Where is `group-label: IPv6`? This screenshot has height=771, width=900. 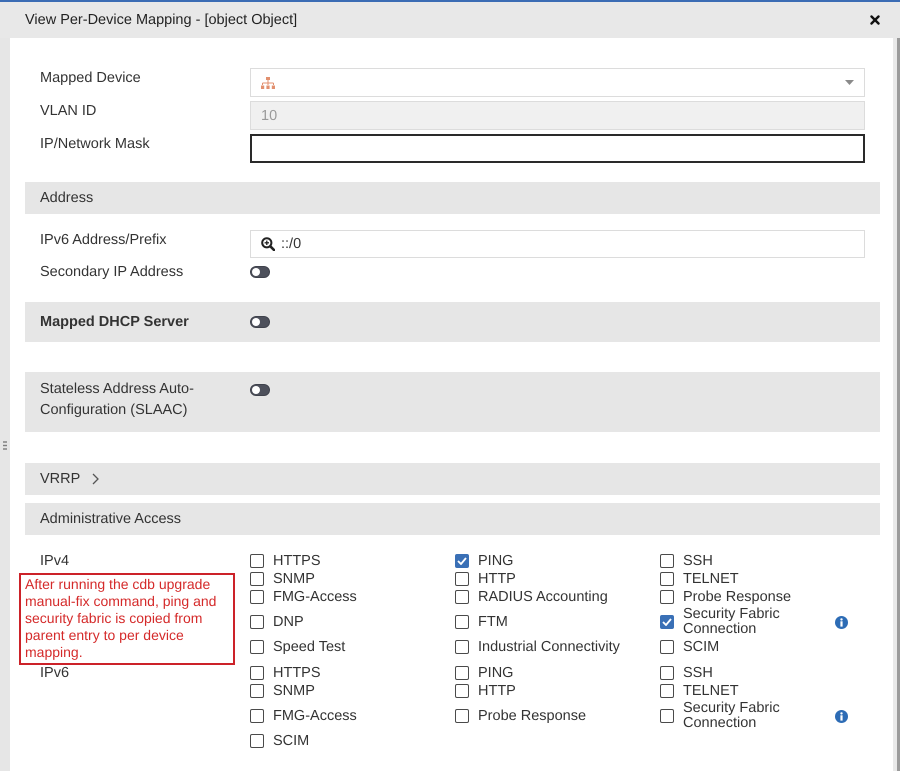
group-label: IPv6 is located at coordinates (55, 673).